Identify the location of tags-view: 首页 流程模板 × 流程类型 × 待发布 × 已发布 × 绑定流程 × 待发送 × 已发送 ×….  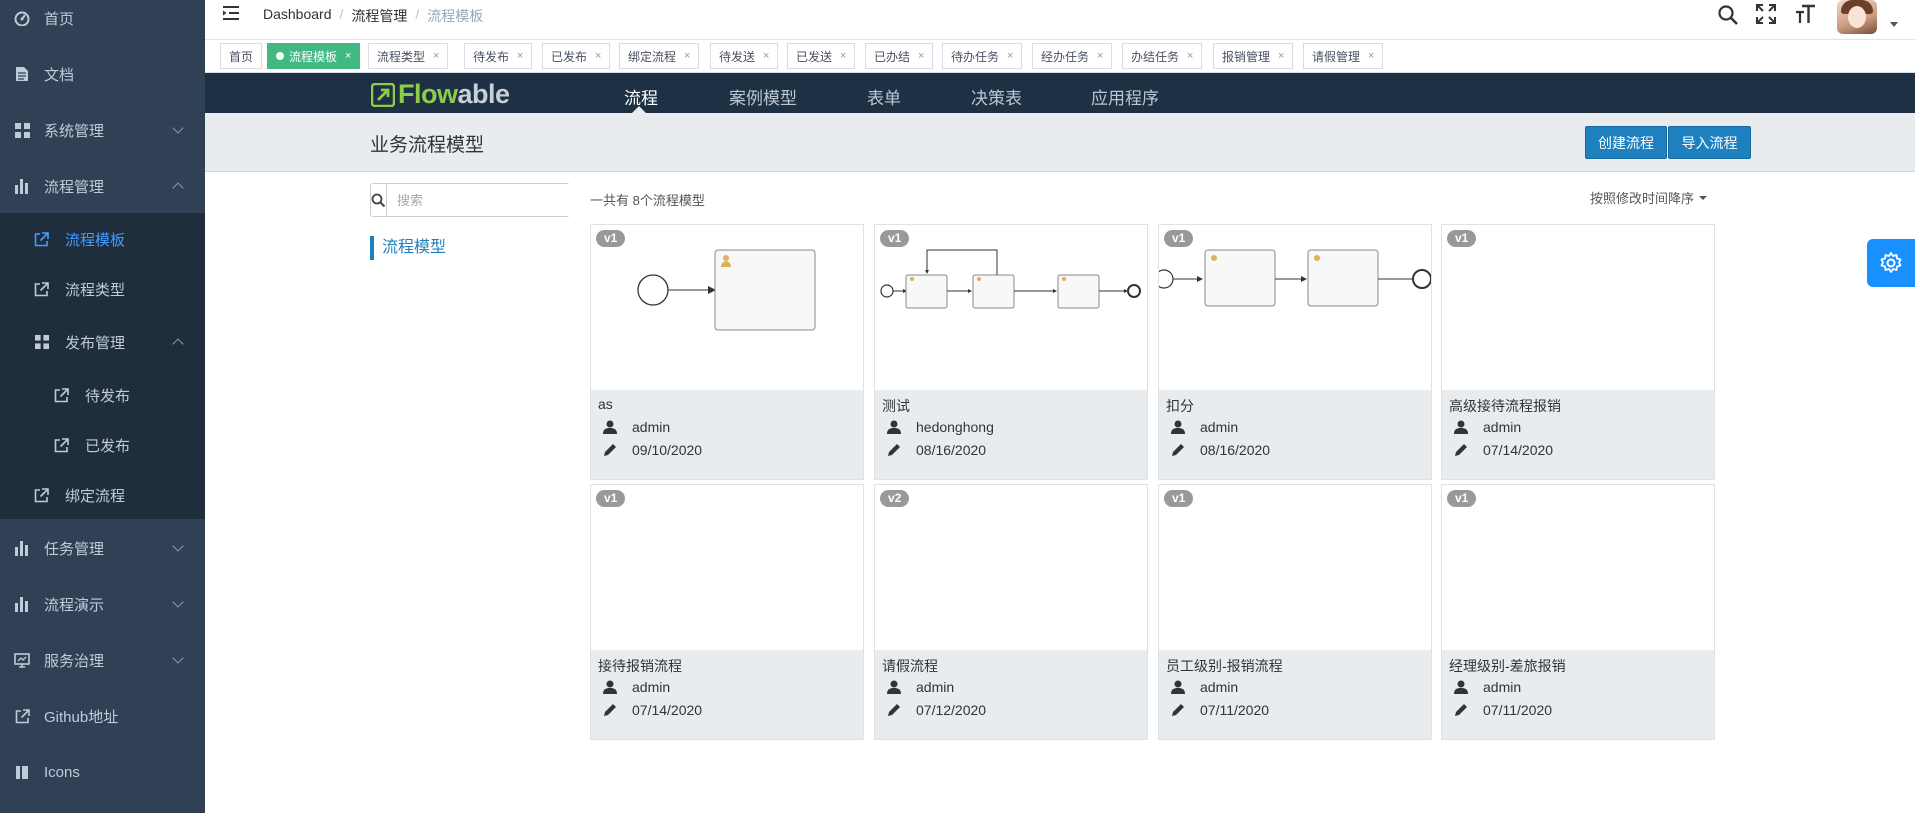
(1060, 56).